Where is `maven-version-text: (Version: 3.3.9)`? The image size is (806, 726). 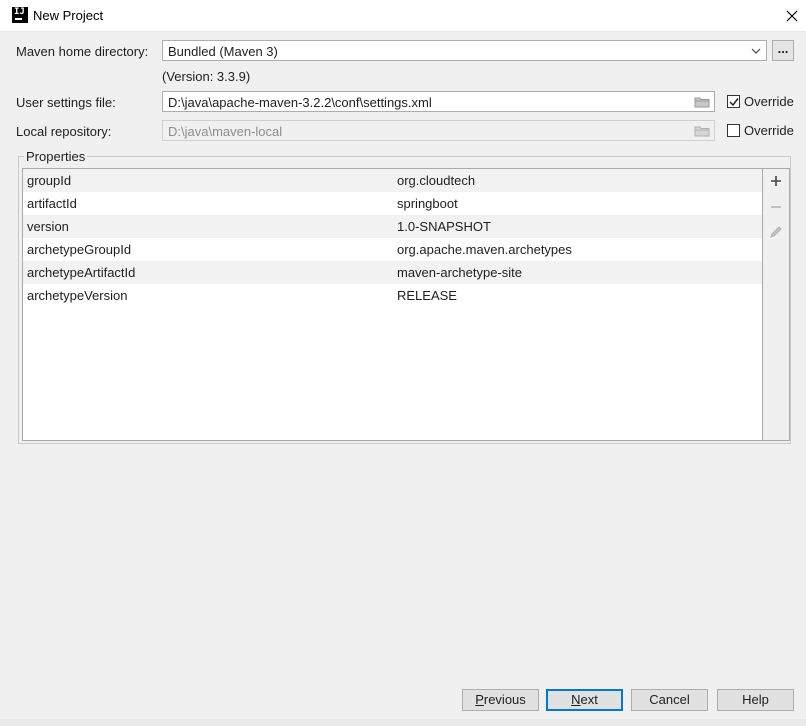 maven-version-text: (Version: 3.3.9) is located at coordinates (206, 76).